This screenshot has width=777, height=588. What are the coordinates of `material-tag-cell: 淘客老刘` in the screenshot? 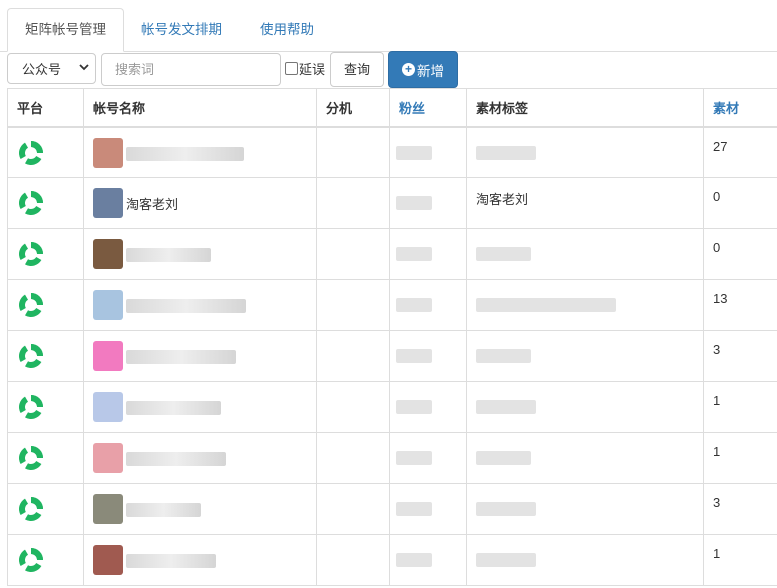 It's located at (585, 203).